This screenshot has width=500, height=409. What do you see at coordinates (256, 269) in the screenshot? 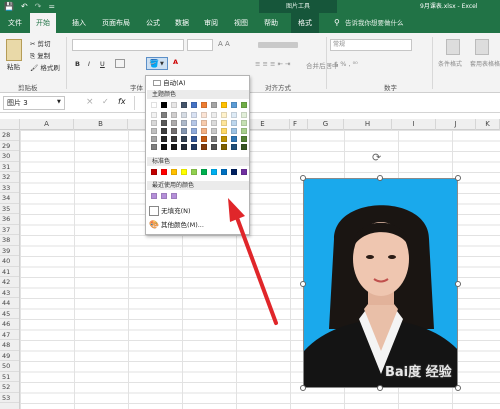
I see `arrow-shaft` at bounding box center [256, 269].